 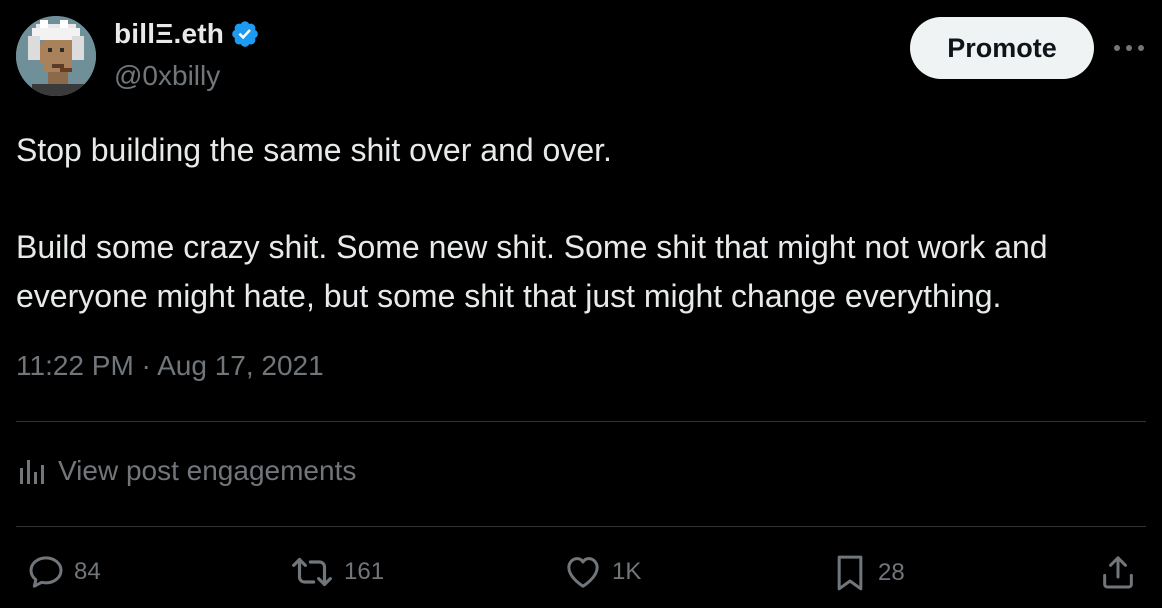 I want to click on like-button: 1K, so click(x=601, y=572).